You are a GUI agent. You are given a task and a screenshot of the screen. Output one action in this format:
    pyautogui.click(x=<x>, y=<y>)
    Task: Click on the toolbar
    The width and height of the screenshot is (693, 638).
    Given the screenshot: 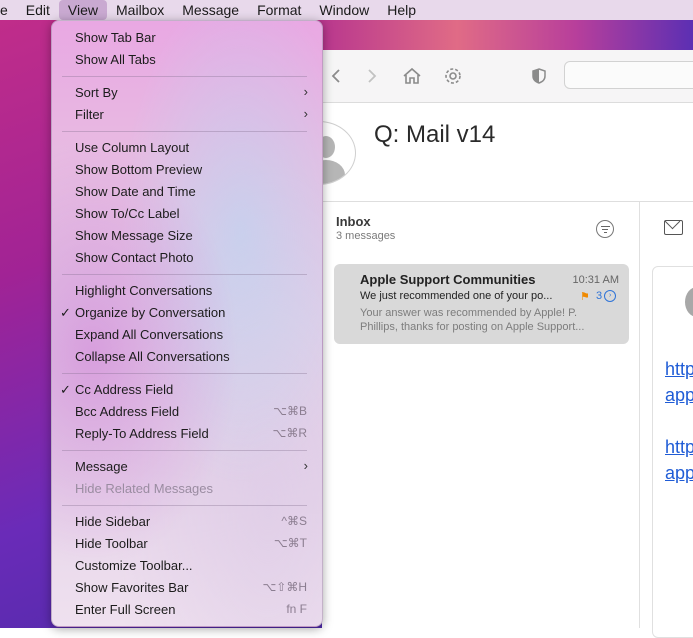 What is the action you would take?
    pyautogui.click(x=507, y=76)
    